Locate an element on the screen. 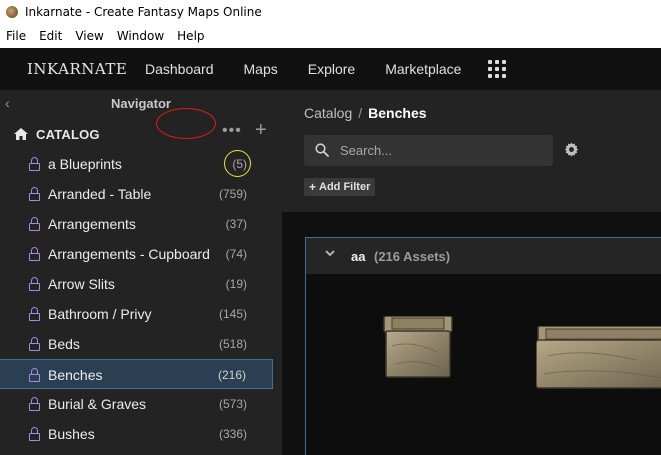 Image resolution: width=661 pixels, height=455 pixels. window-titlebar: Inkarnate - Create Fantasy Maps Online is located at coordinates (330, 12).